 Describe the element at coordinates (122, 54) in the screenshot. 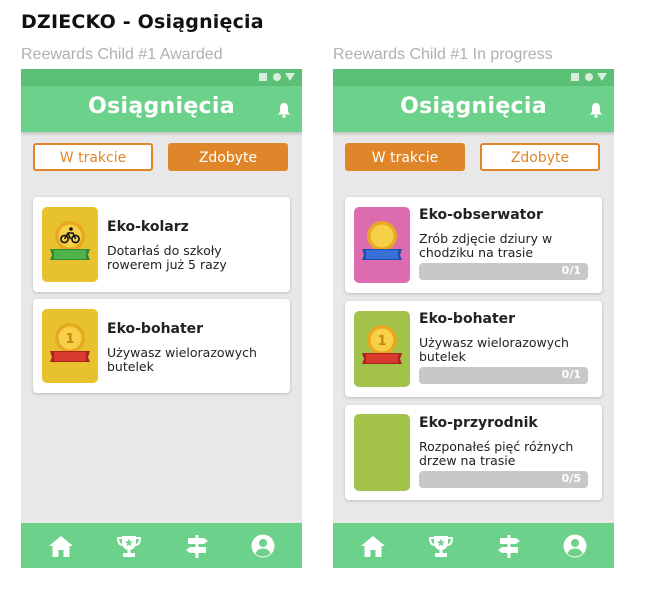

I see `frame-label-awarded: Reewards Child #1 Awarded` at that location.